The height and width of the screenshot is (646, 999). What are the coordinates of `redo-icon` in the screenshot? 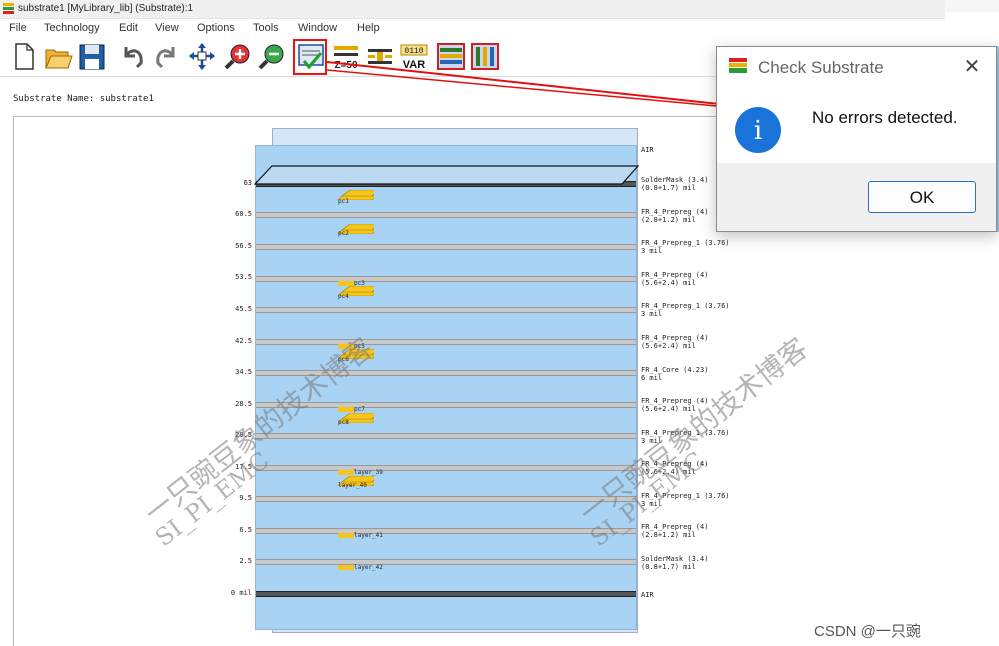 It's located at (165, 58).